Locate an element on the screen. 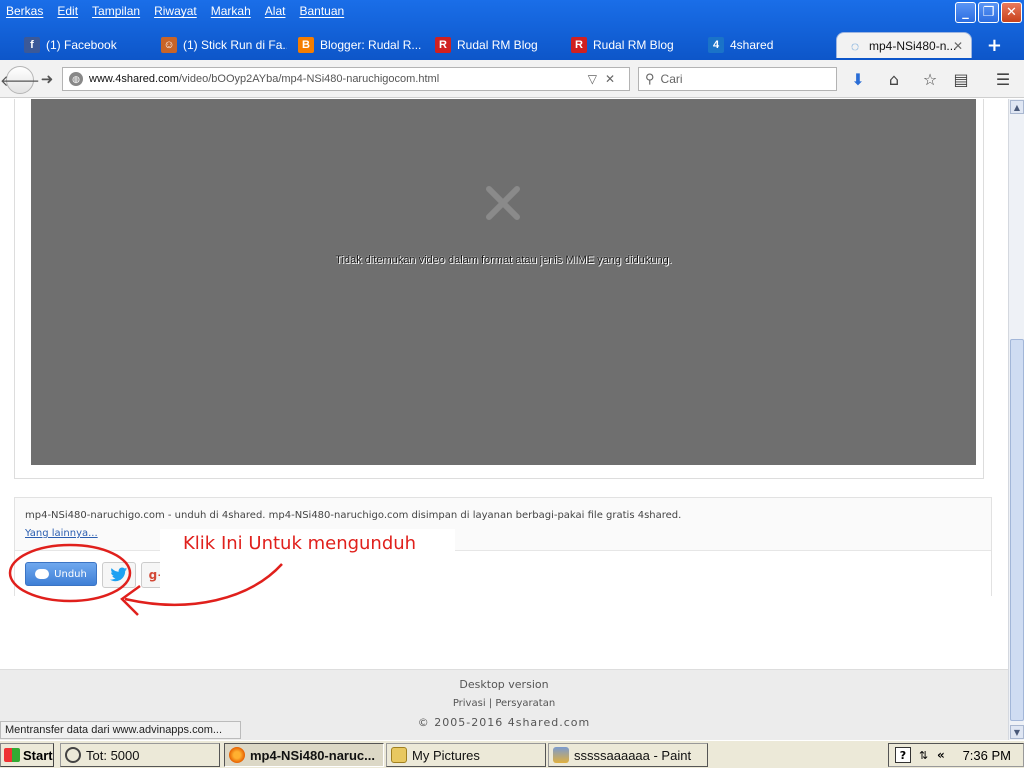 The height and width of the screenshot is (768, 1024). close-window-button: ✕ is located at coordinates (1011, 12).